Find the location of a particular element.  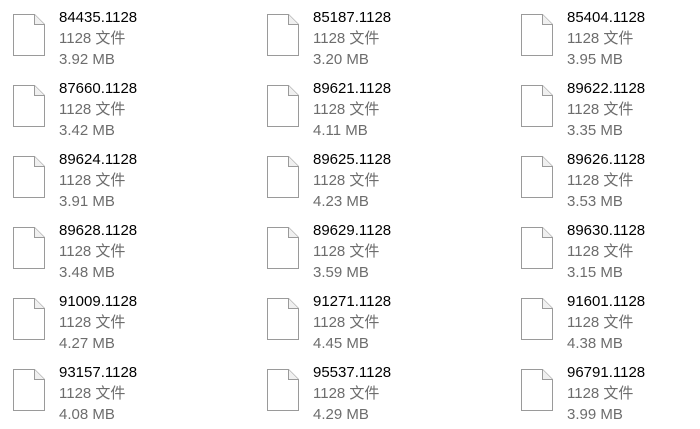

file-name: 89622.1128 is located at coordinates (606, 88).